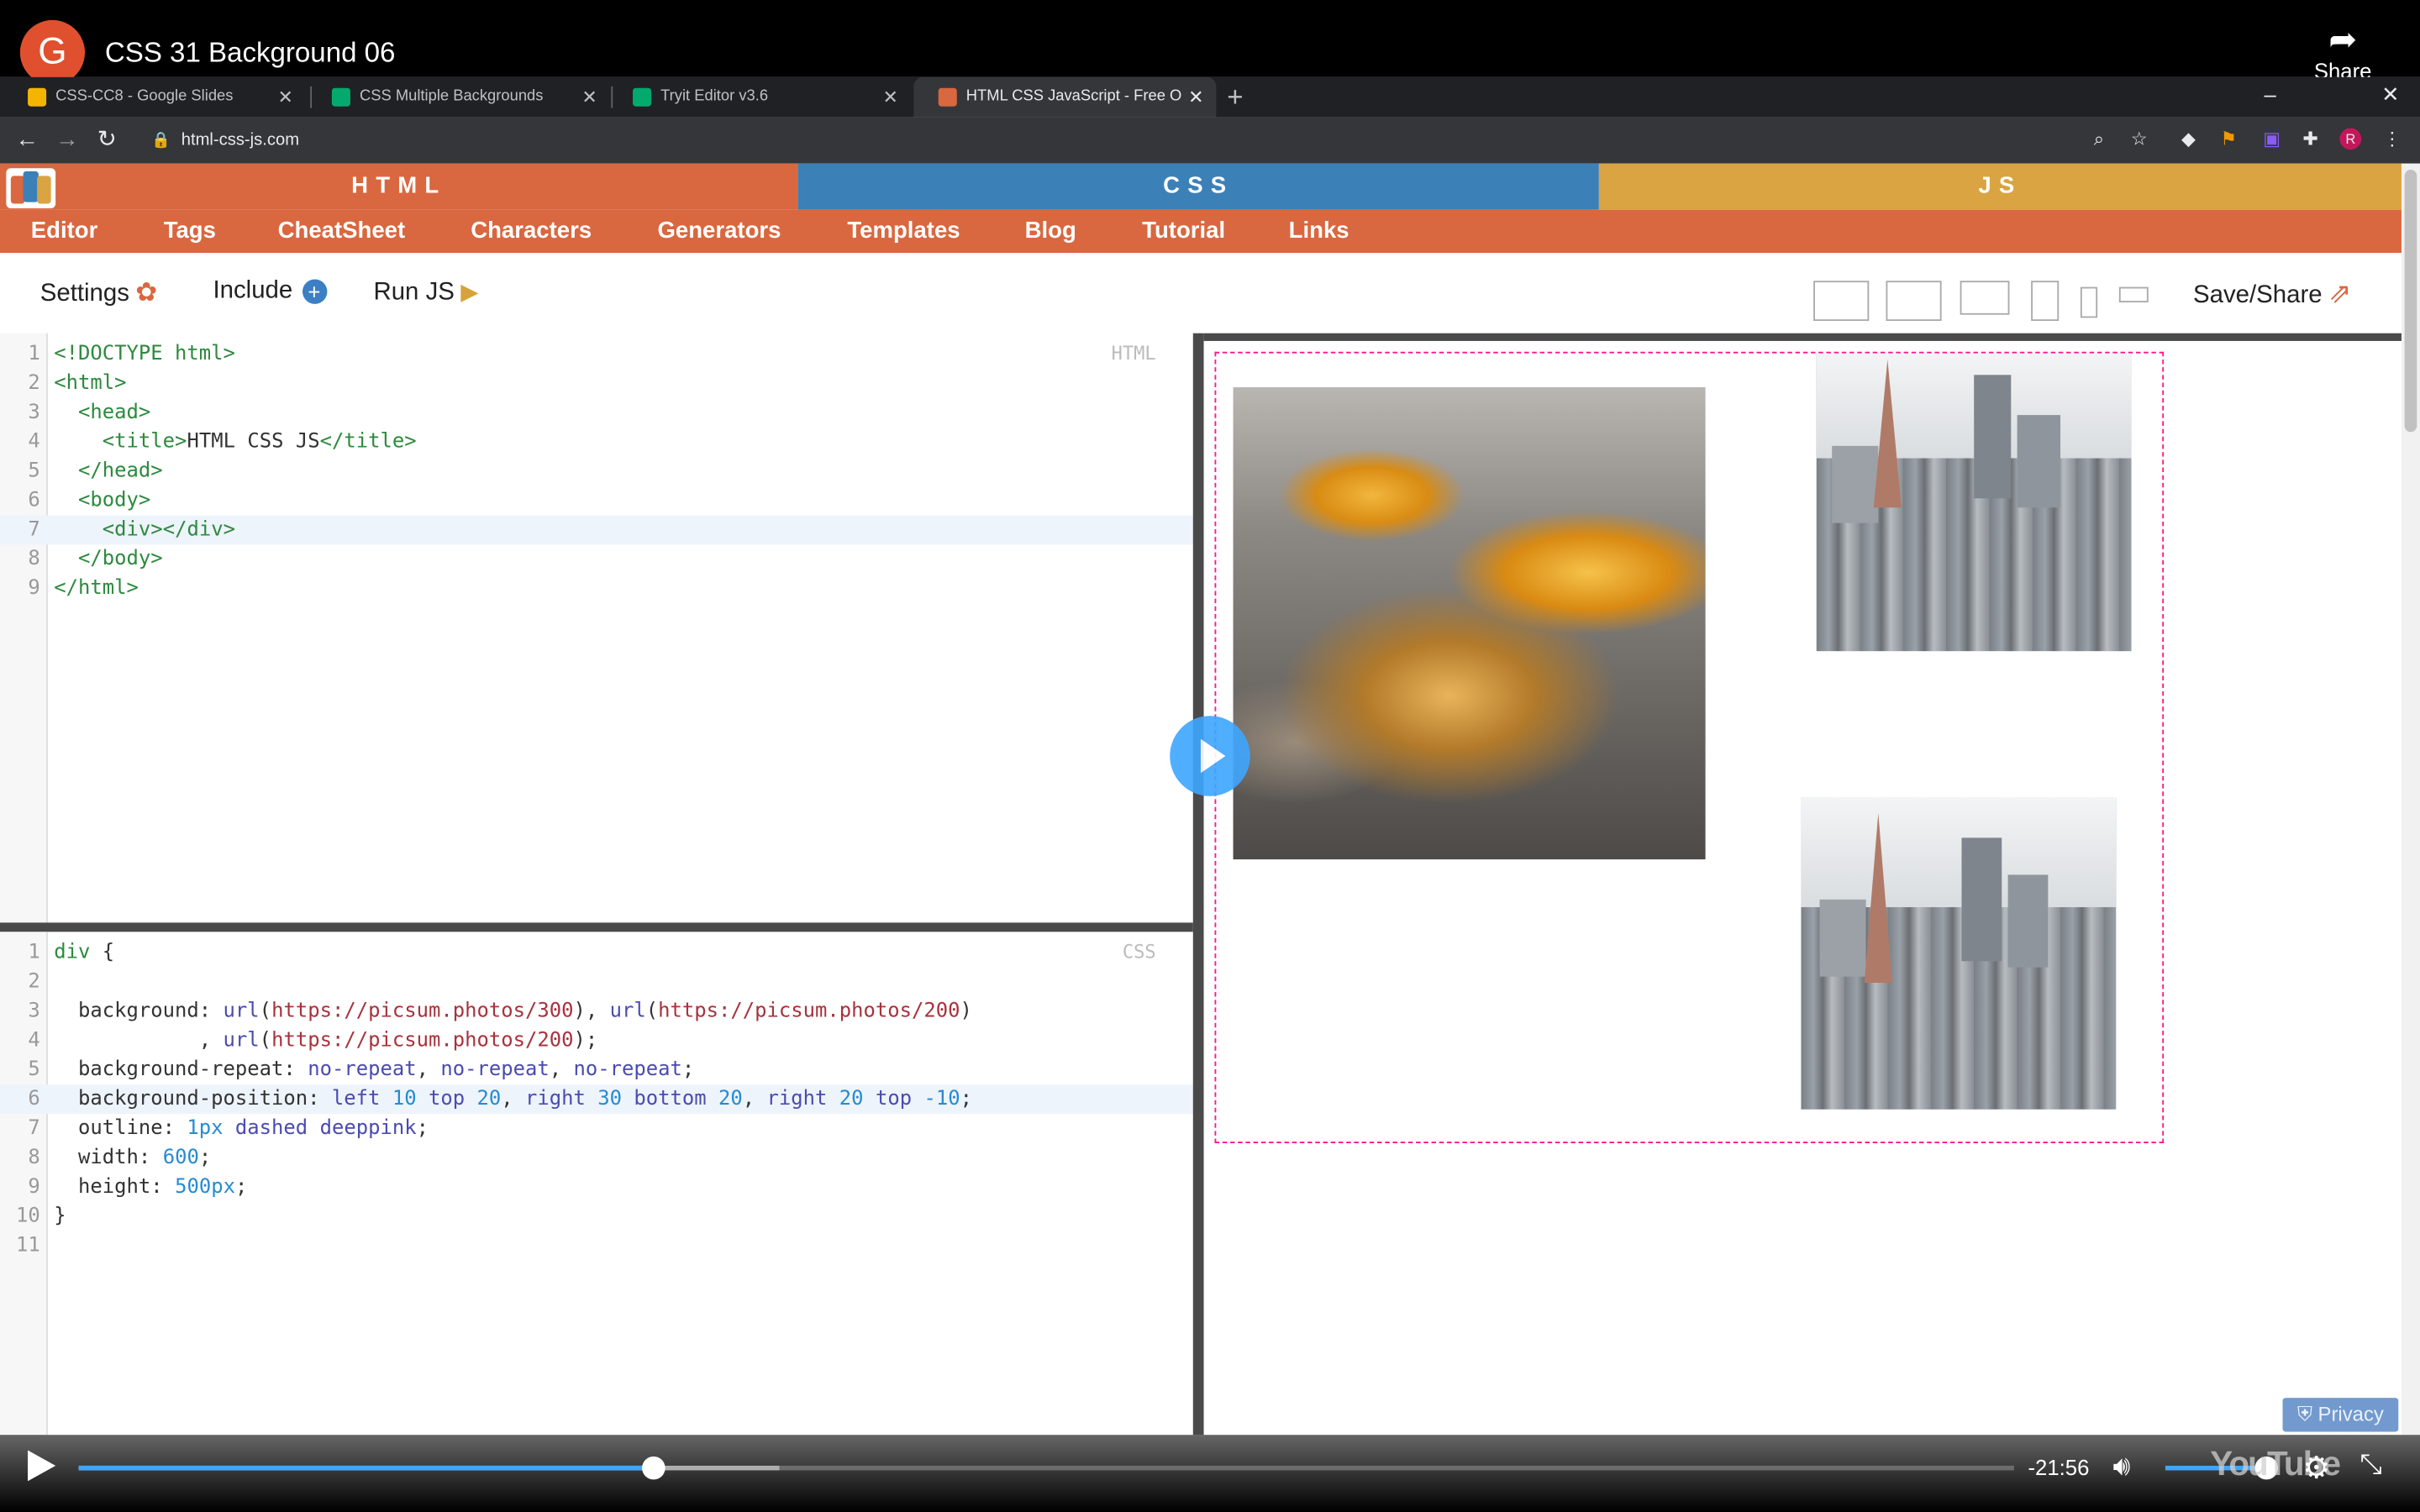  Describe the element at coordinates (903, 231) in the screenshot. I see `nav-templates: Templates` at that location.